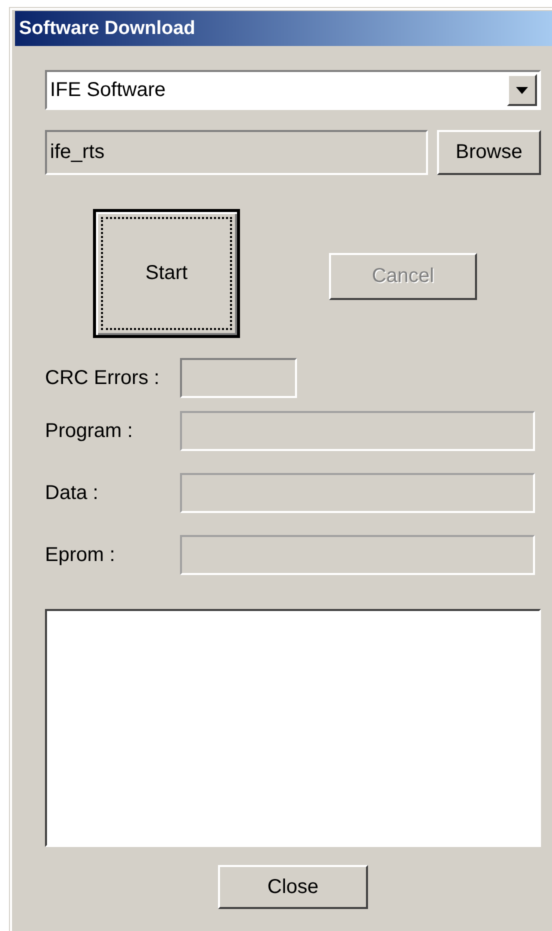 The height and width of the screenshot is (931, 552). Describe the element at coordinates (166, 273) in the screenshot. I see `start-button: Start` at that location.